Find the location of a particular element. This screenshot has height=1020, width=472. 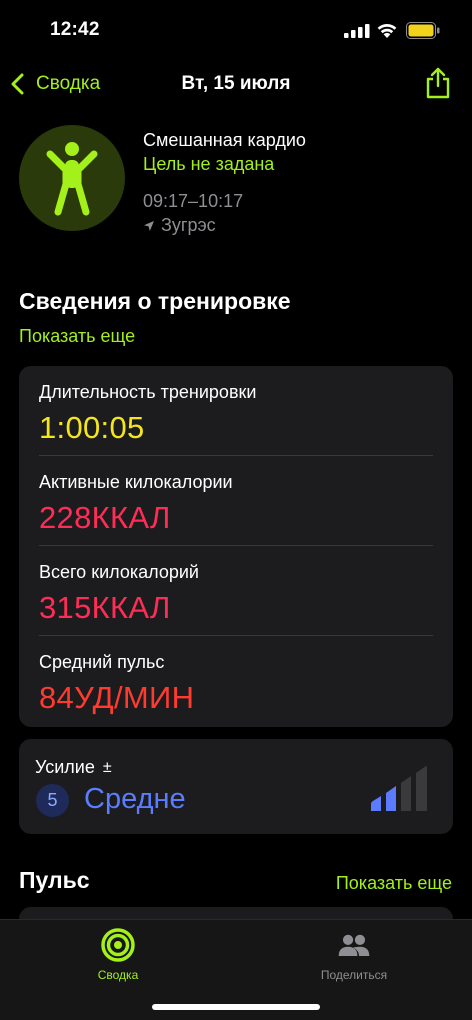

workout-location: Зугрэс is located at coordinates (179, 225).